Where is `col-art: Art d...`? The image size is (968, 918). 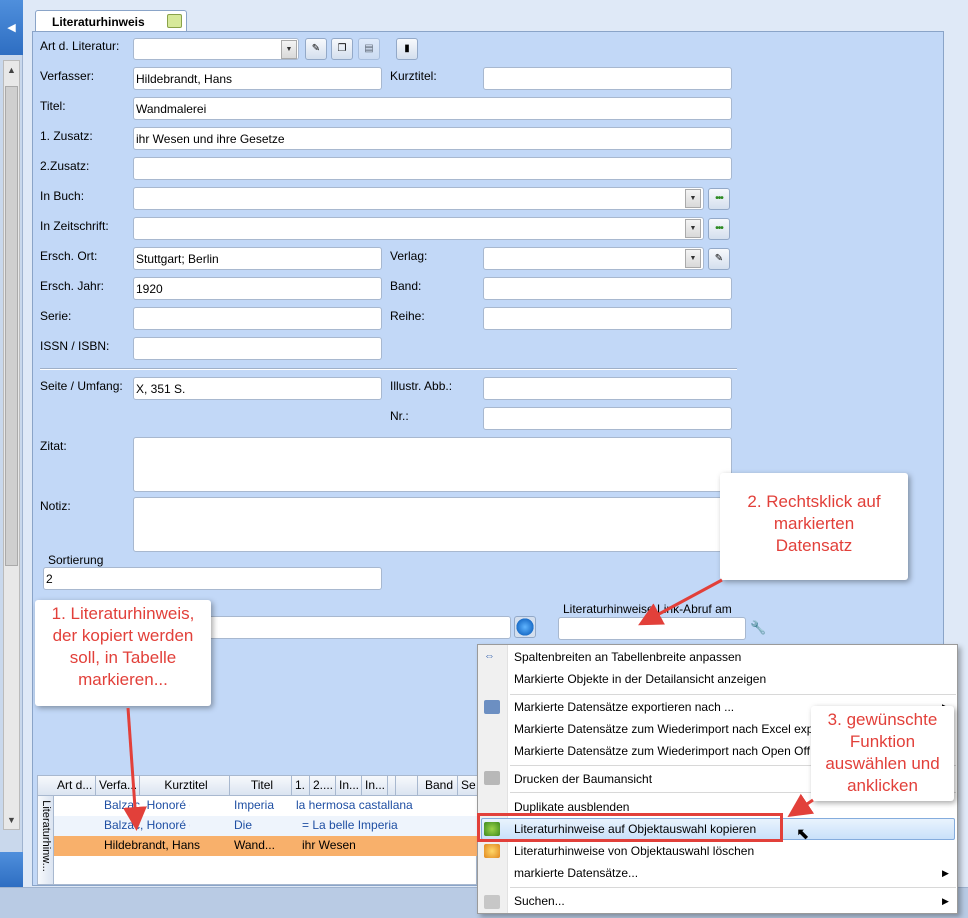
col-art: Art d... is located at coordinates (75, 786).